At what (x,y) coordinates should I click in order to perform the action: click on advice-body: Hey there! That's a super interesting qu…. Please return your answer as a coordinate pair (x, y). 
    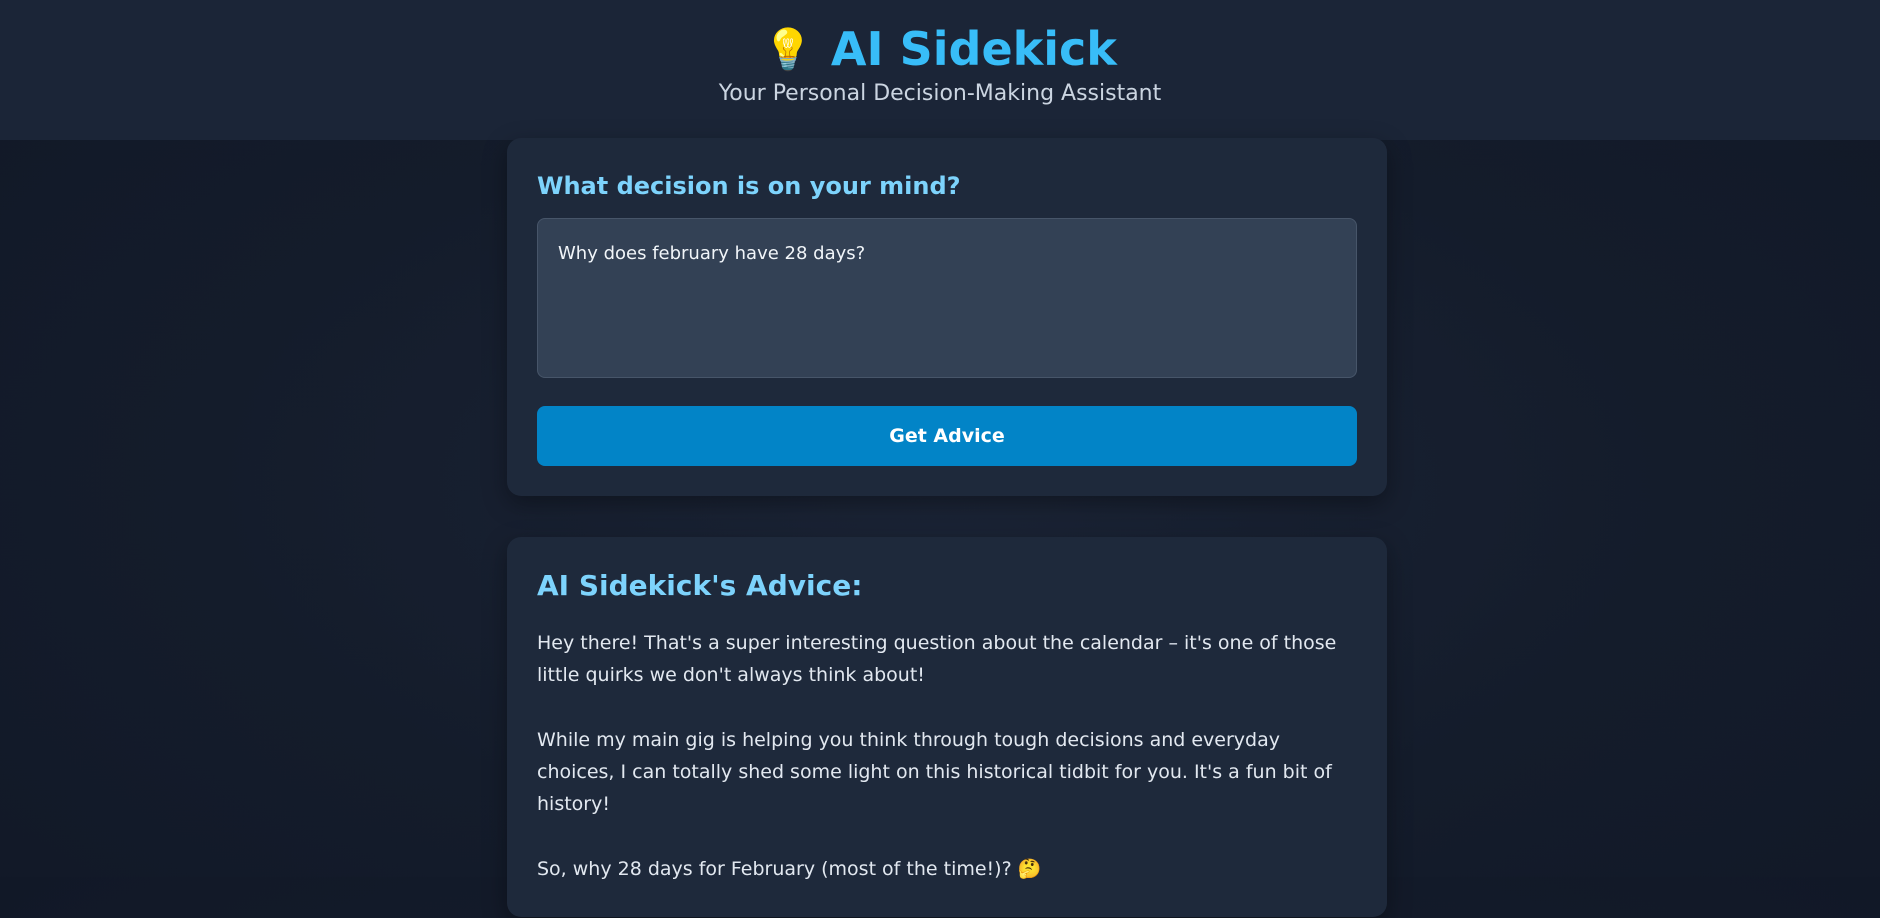
    Looking at the image, I should click on (947, 772).